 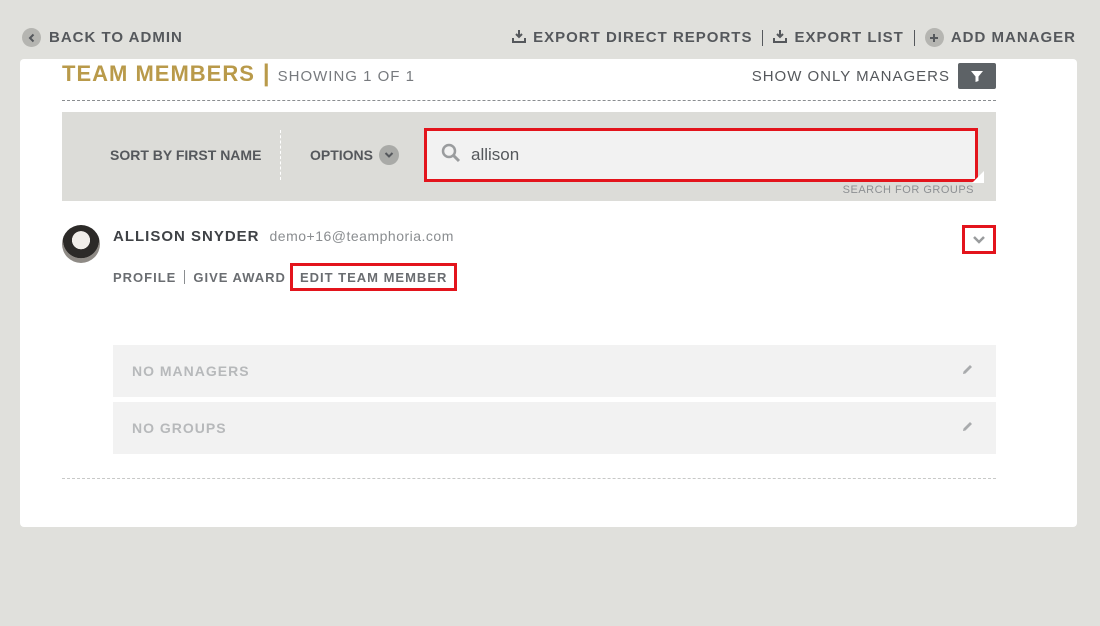 What do you see at coordinates (158, 73) in the screenshot?
I see `page-title: TEAM MEMBERS` at bounding box center [158, 73].